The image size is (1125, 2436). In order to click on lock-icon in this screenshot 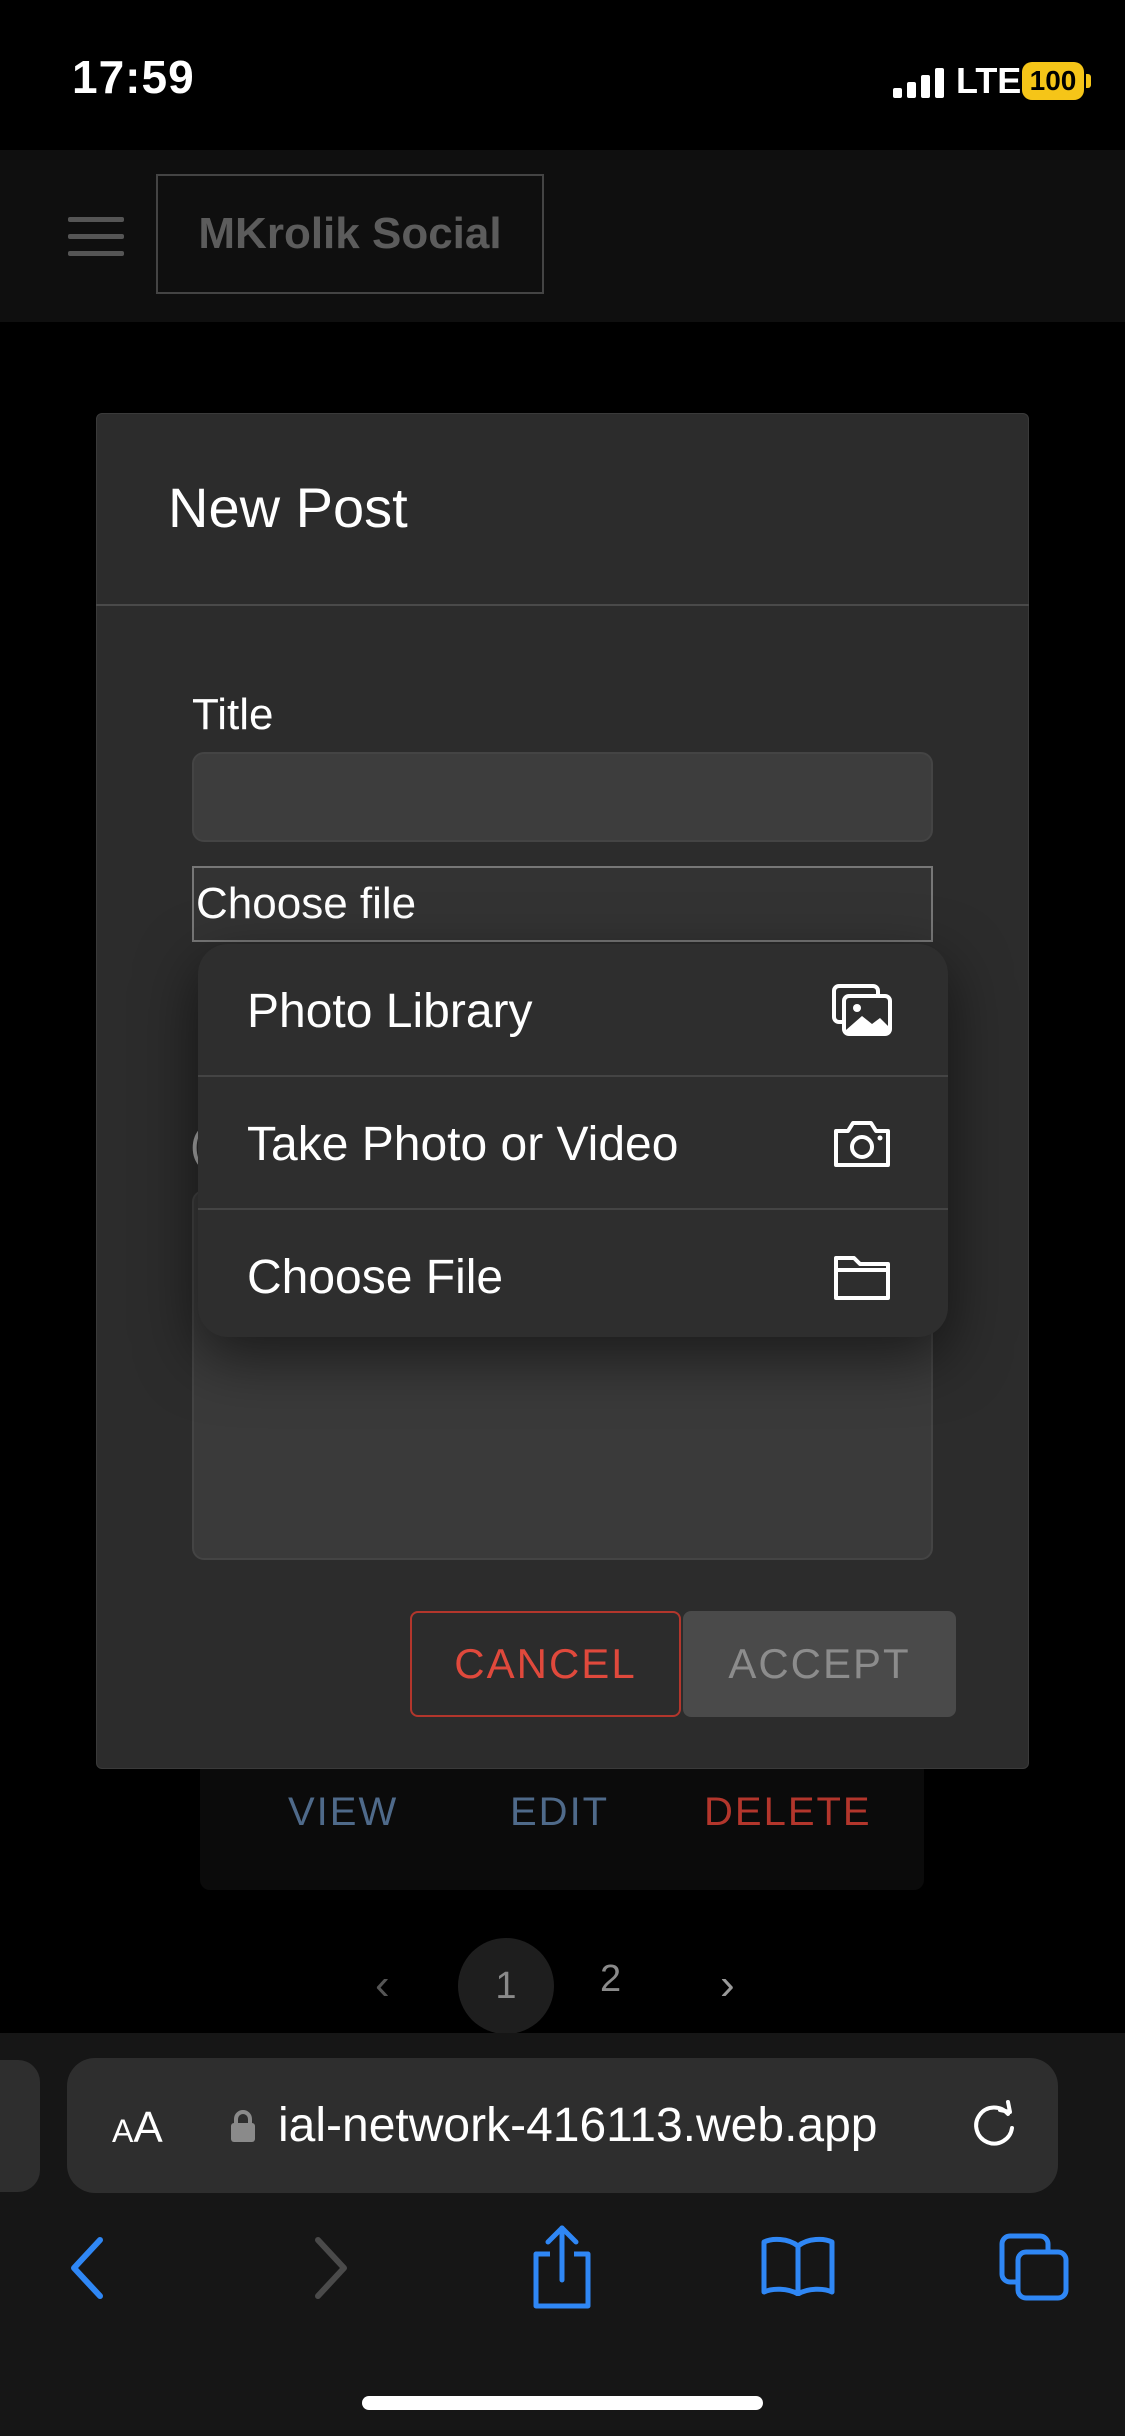, I will do `click(243, 2126)`.